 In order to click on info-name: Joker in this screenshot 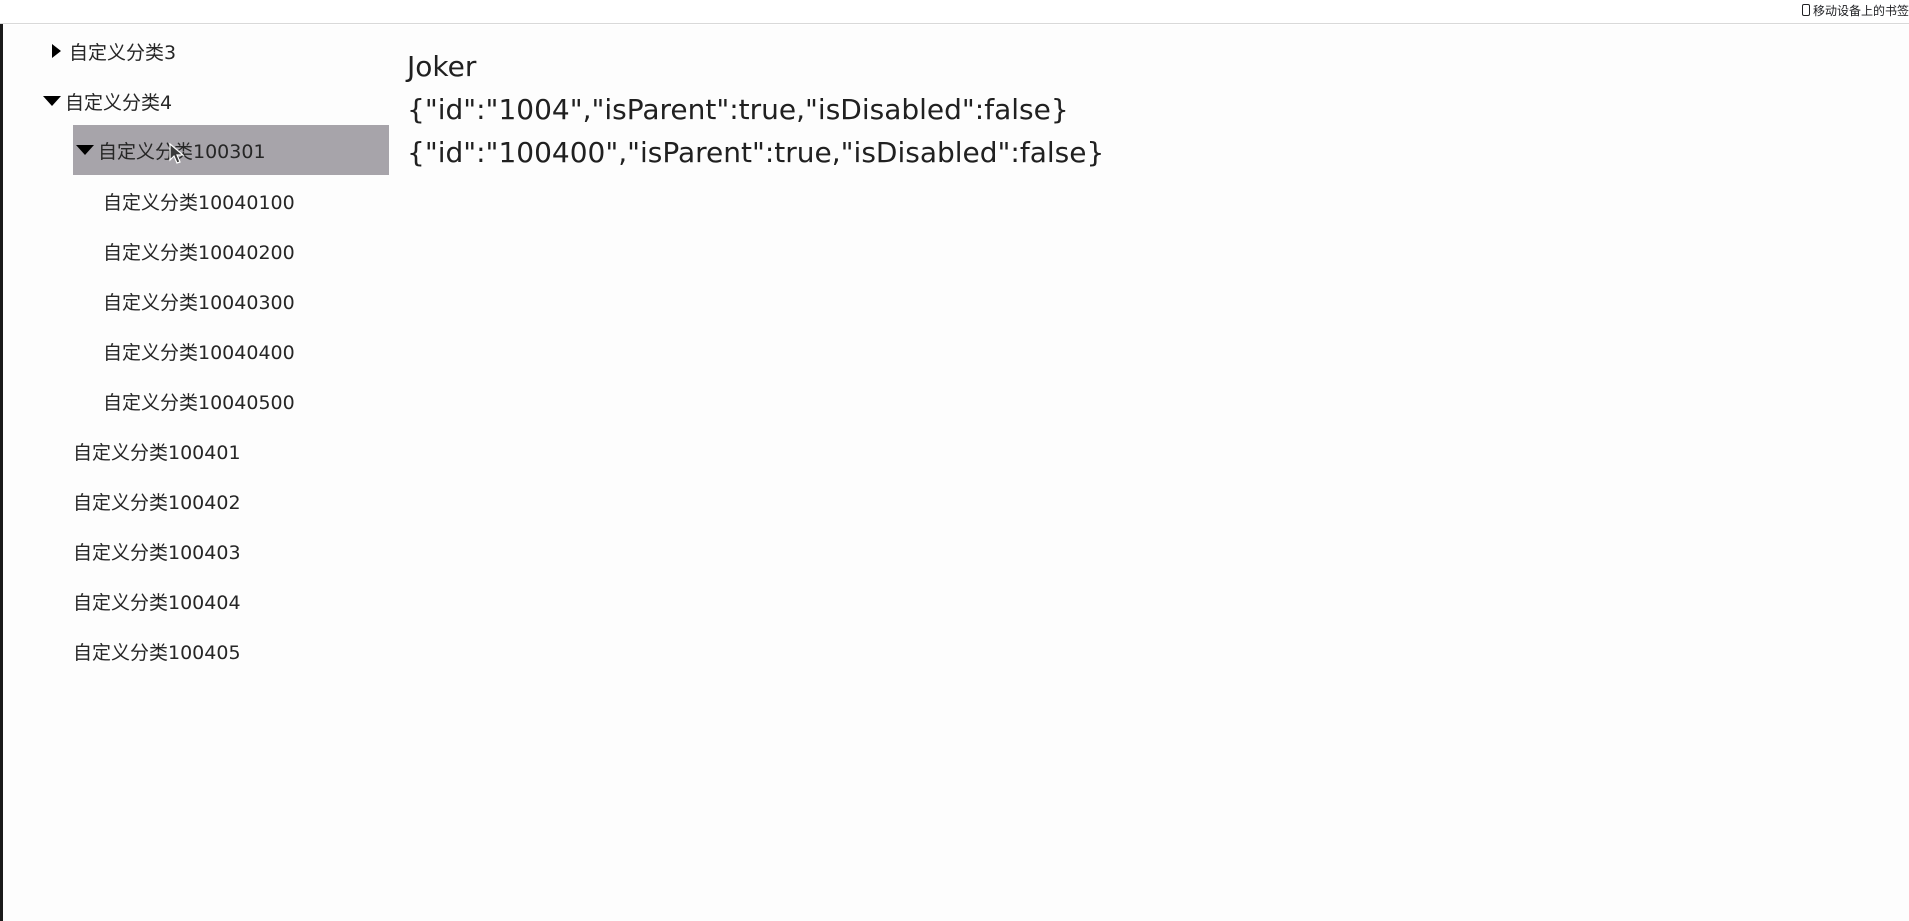, I will do `click(442, 66)`.